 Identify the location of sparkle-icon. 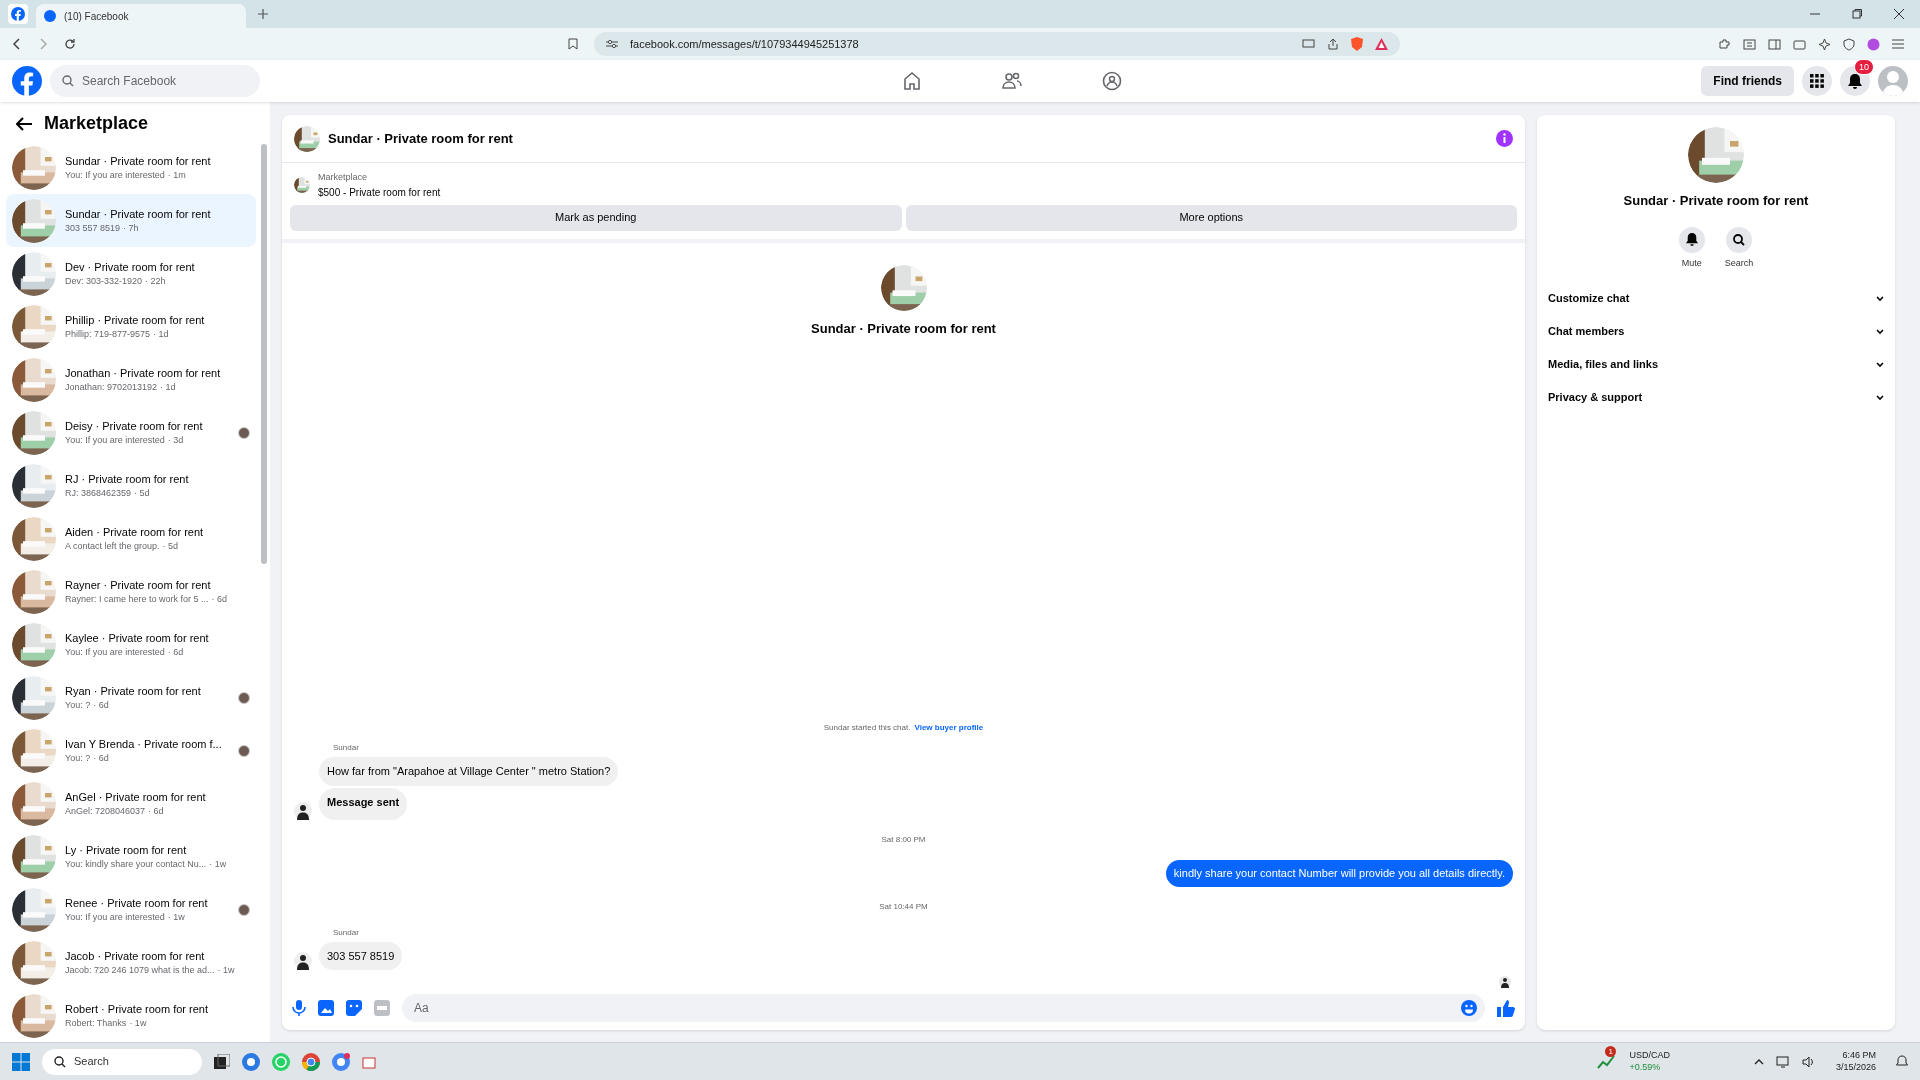
(1824, 44).